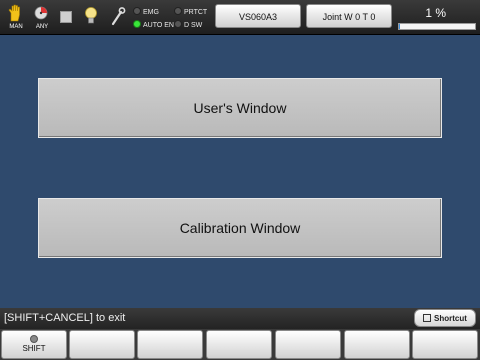 This screenshot has width=480, height=360. What do you see at coordinates (65, 318) in the screenshot?
I see `status-message: [SHIFT+CANCEL] to exit` at bounding box center [65, 318].